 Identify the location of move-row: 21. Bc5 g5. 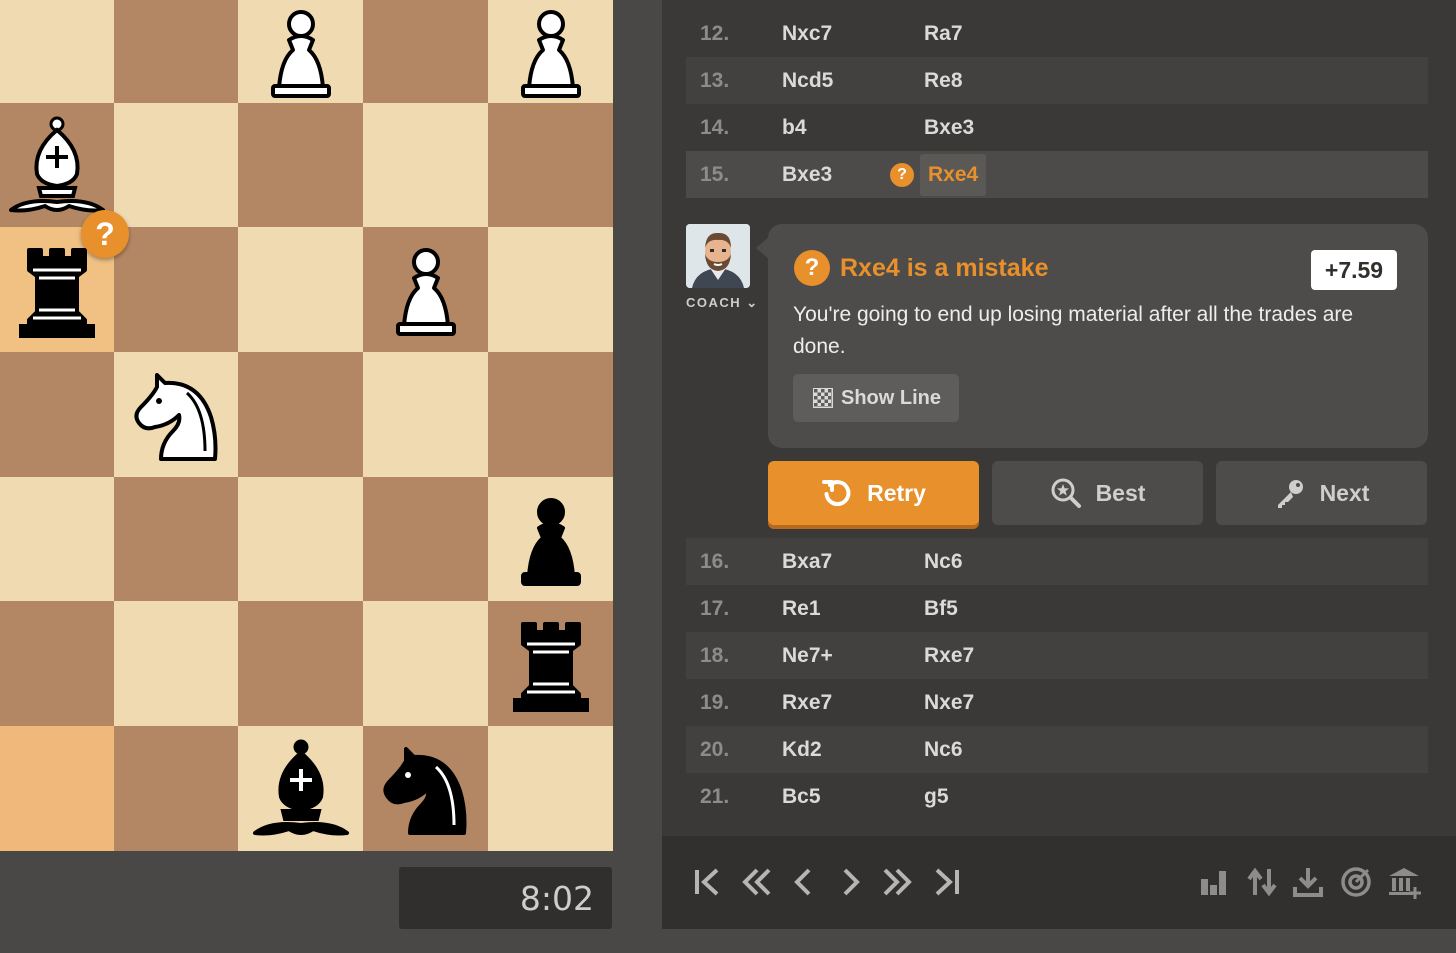
(1057, 796).